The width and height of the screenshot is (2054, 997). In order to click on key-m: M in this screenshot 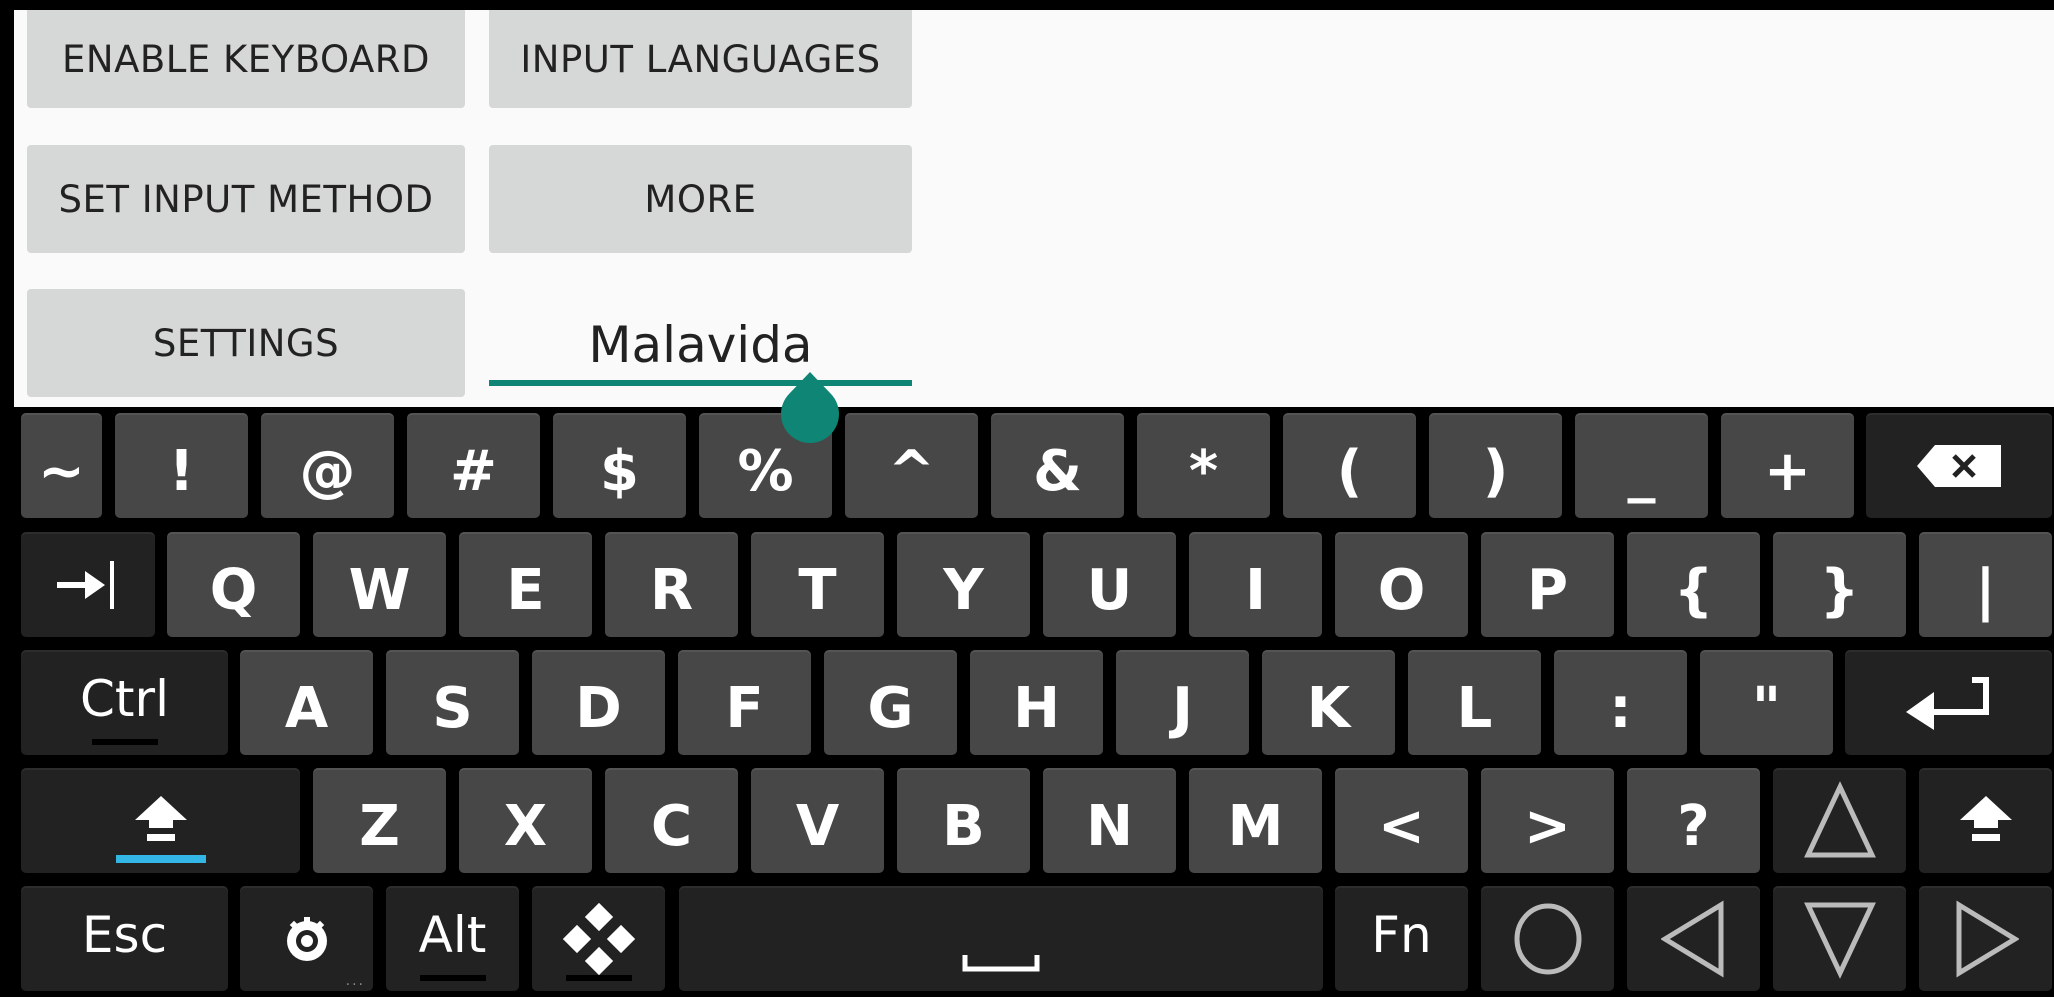, I will do `click(1255, 820)`.